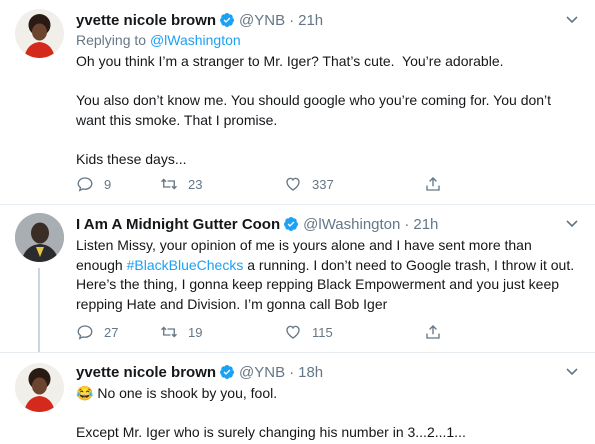 This screenshot has width=595, height=444. Describe the element at coordinates (216, 332) in the screenshot. I see `retweet-button: 19` at that location.